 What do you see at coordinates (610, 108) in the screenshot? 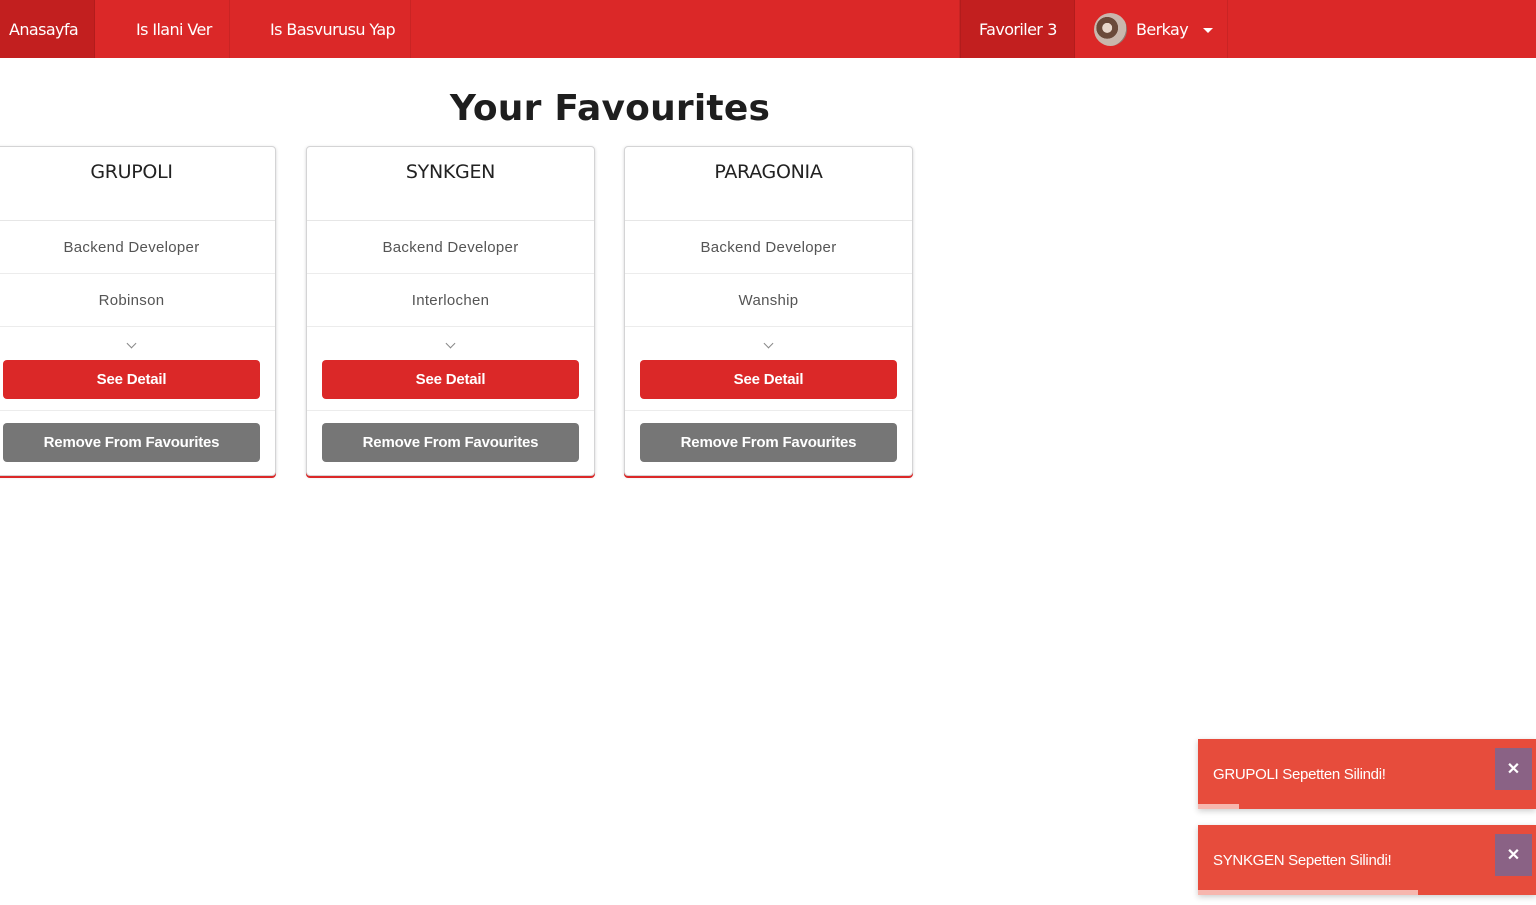
I see `page-title: Your Favourites` at bounding box center [610, 108].